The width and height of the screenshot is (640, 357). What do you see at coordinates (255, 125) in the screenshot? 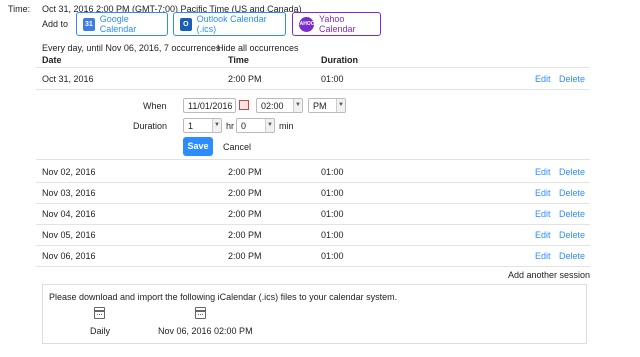
I see `duration-minutes-select: 0 ▼` at bounding box center [255, 125].